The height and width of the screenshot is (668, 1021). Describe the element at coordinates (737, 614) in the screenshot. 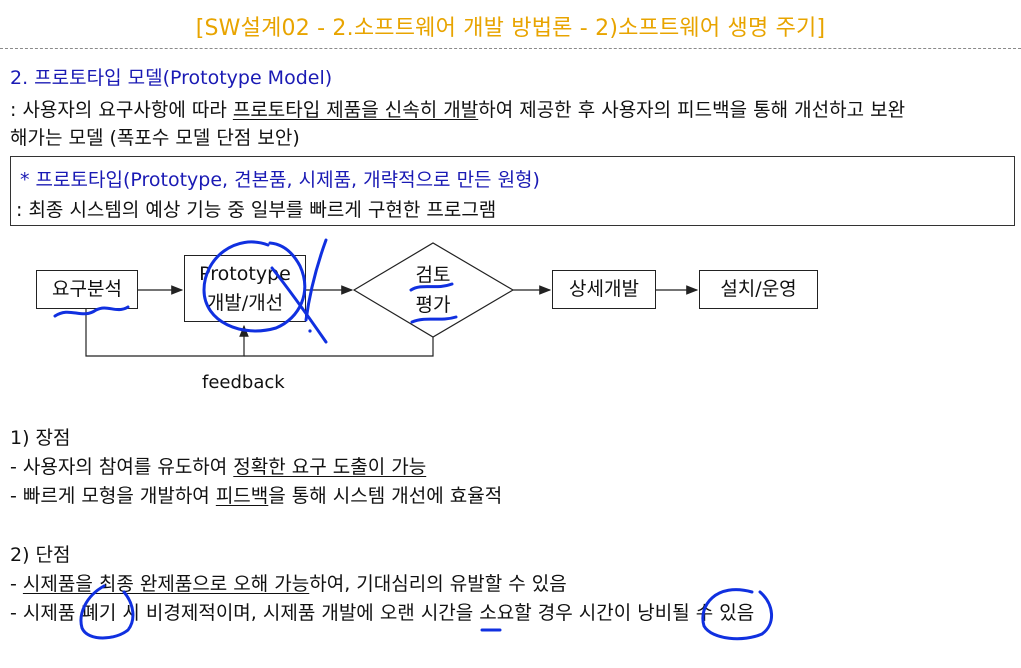

I see `annotation-circle-waste` at that location.